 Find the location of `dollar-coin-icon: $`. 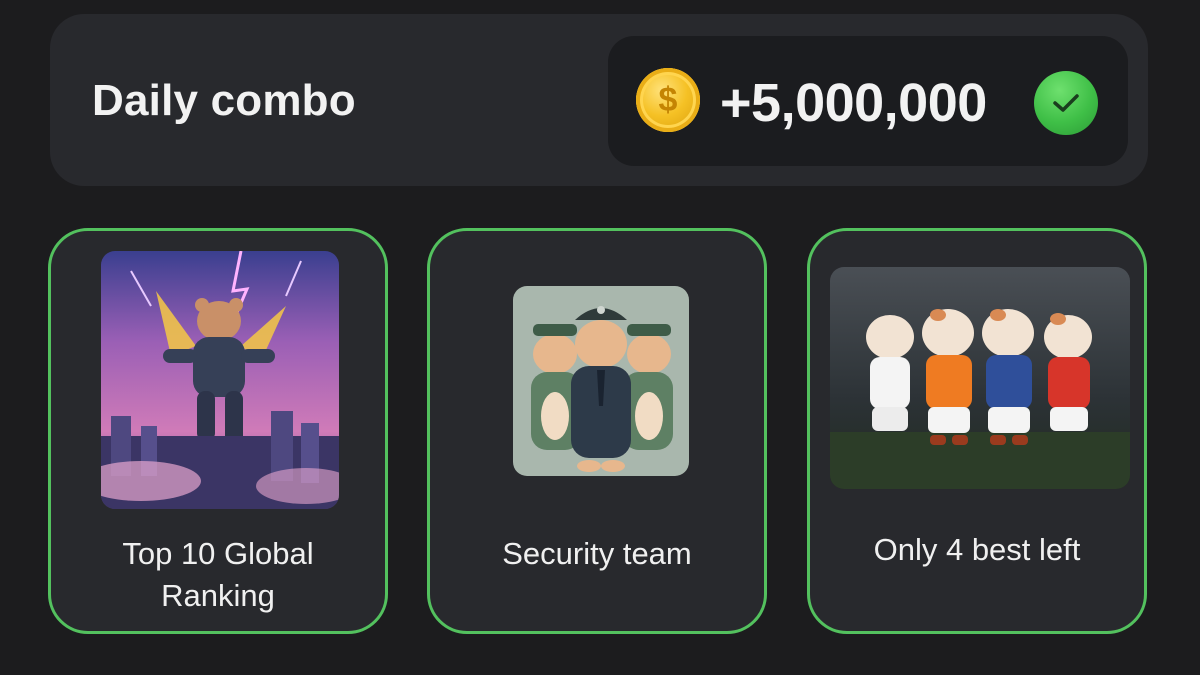

dollar-coin-icon: $ is located at coordinates (668, 100).